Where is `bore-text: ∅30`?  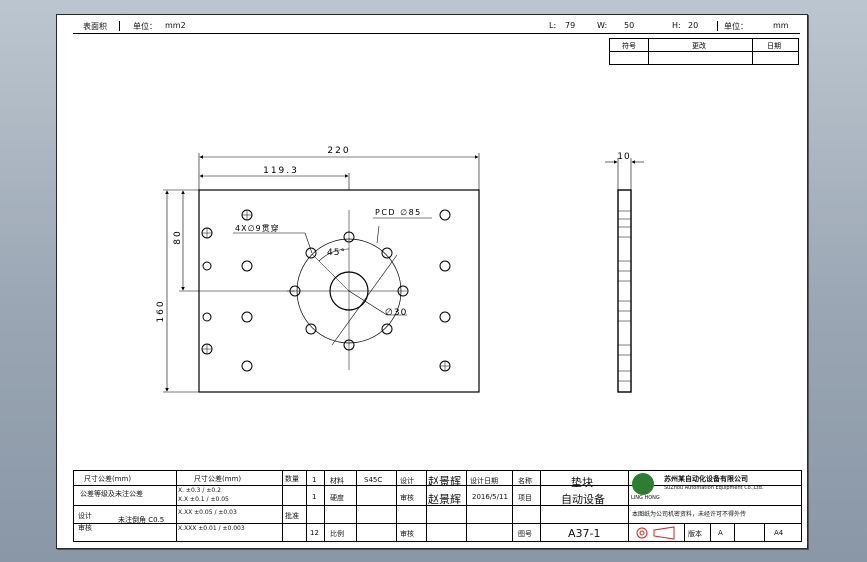
bore-text: ∅30 is located at coordinates (396, 313).